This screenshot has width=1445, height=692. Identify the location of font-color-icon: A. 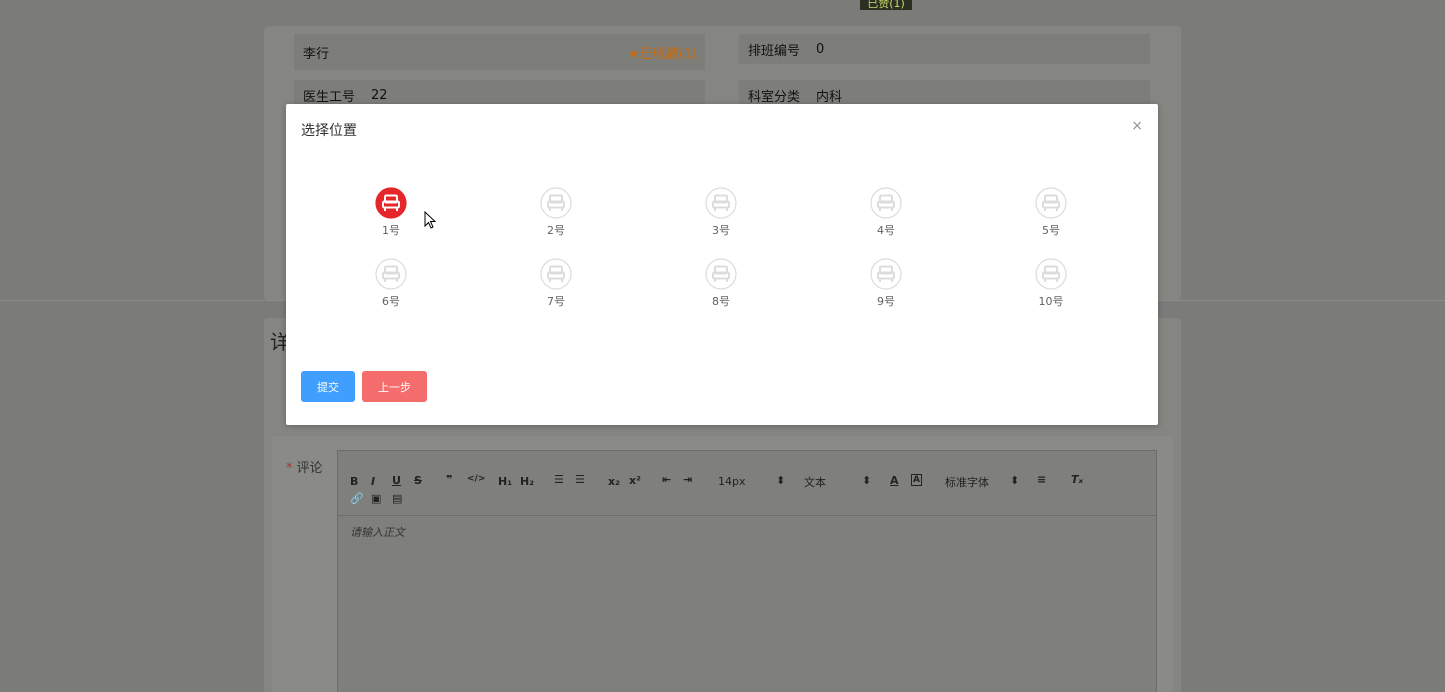
(894, 480).